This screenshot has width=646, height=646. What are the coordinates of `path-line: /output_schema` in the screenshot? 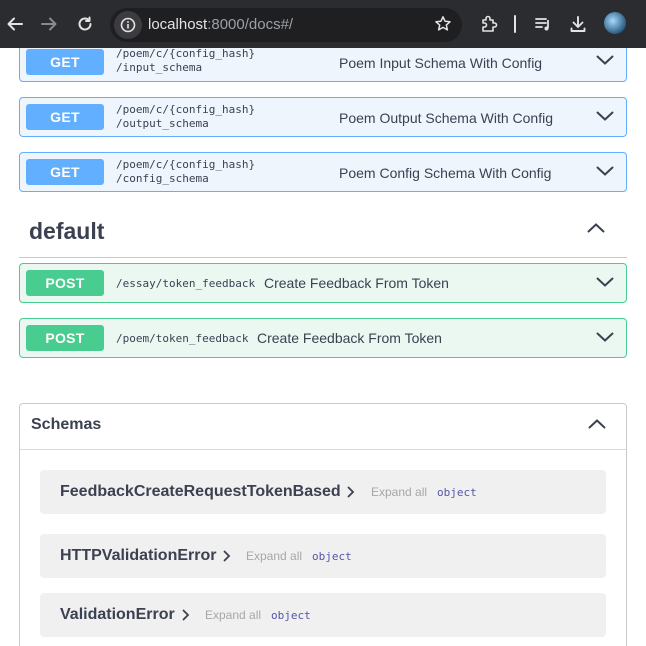 It's located at (162, 123).